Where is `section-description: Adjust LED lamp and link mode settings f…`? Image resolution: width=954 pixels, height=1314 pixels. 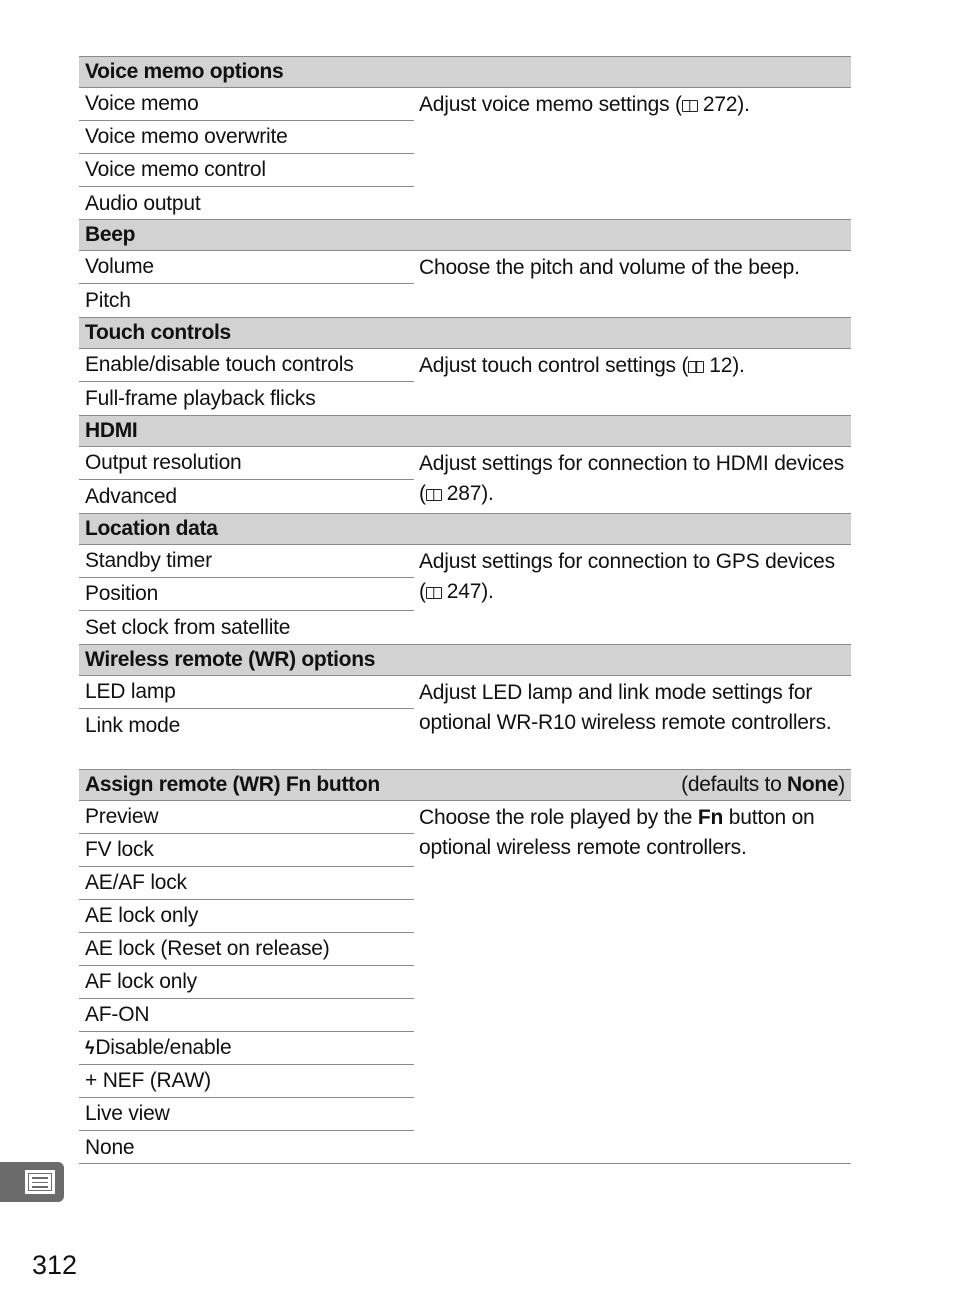
section-description: Adjust LED lamp and link mode settings f… is located at coordinates (625, 707).